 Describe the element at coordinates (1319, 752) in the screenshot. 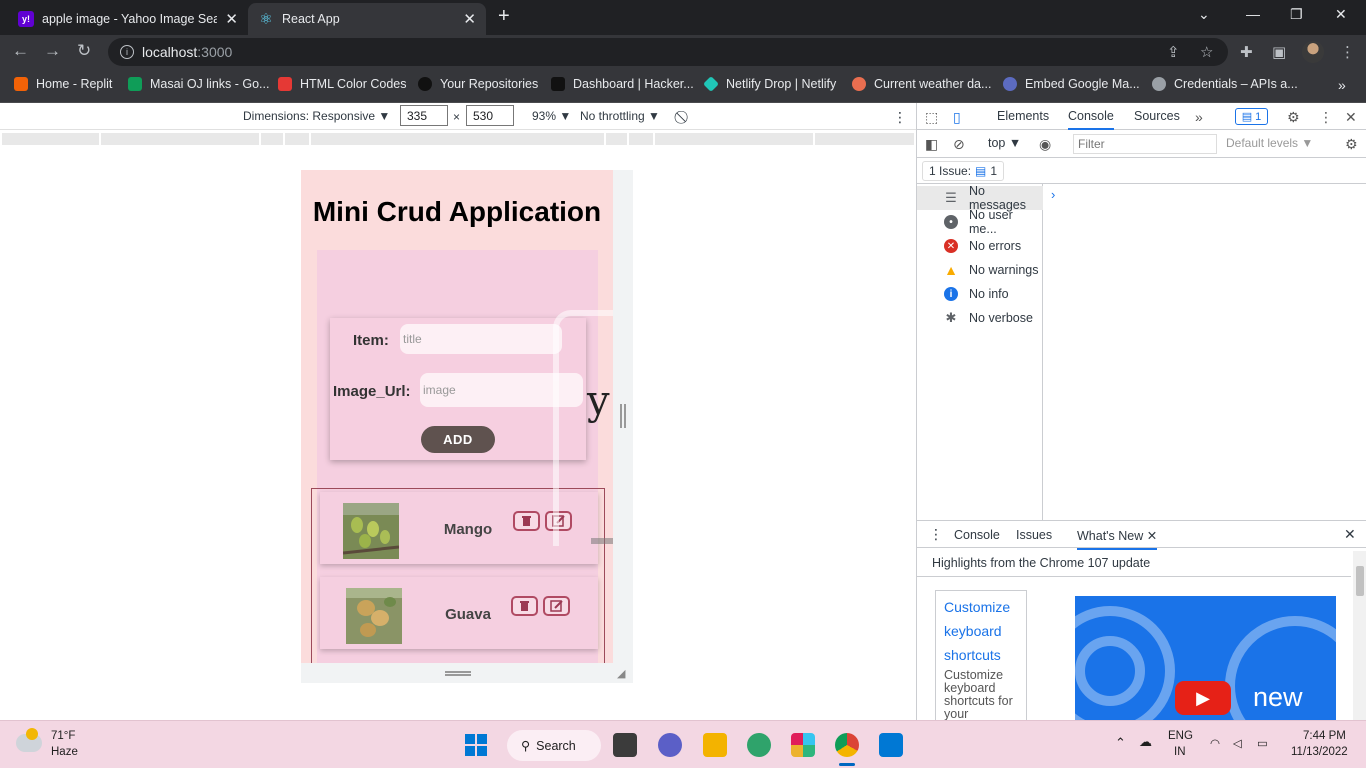

I see `clock-date: 11/13/2022` at that location.